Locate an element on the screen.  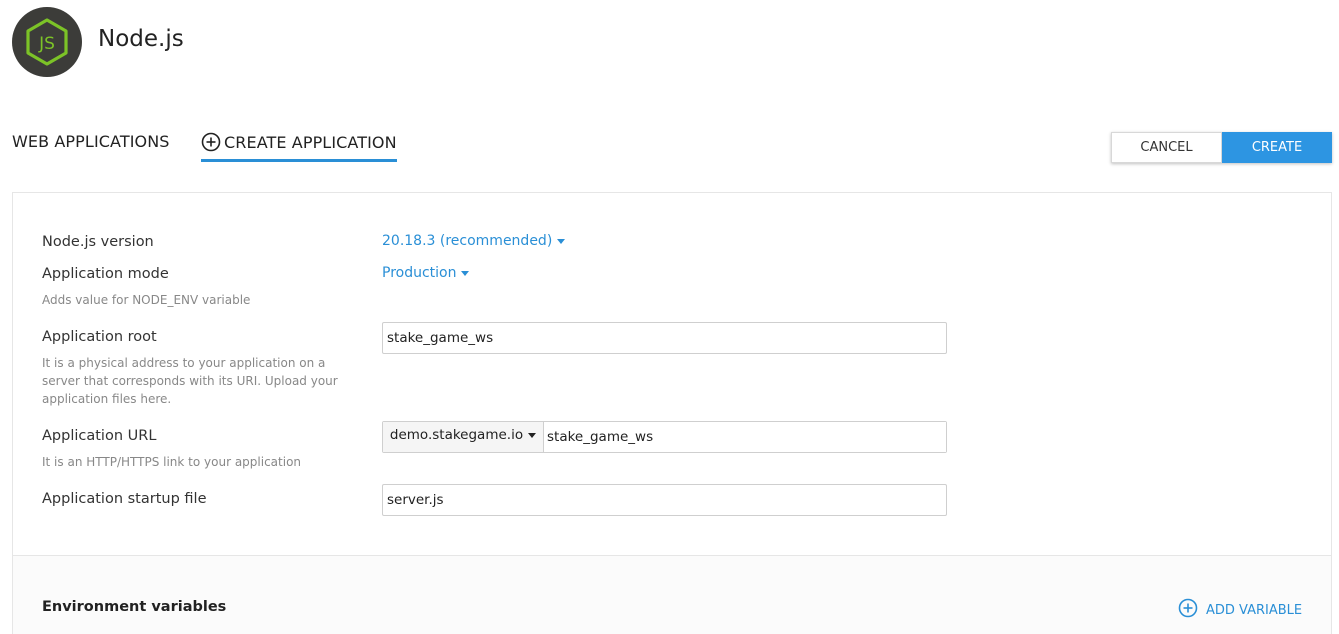
create-button: CREATE is located at coordinates (1277, 147).